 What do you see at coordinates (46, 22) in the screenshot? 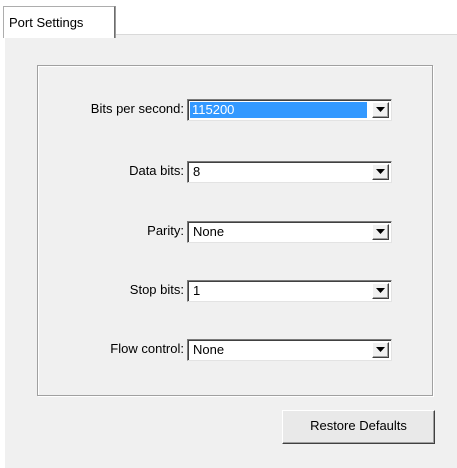
I see `tab-port-settings-label: Port Settings` at bounding box center [46, 22].